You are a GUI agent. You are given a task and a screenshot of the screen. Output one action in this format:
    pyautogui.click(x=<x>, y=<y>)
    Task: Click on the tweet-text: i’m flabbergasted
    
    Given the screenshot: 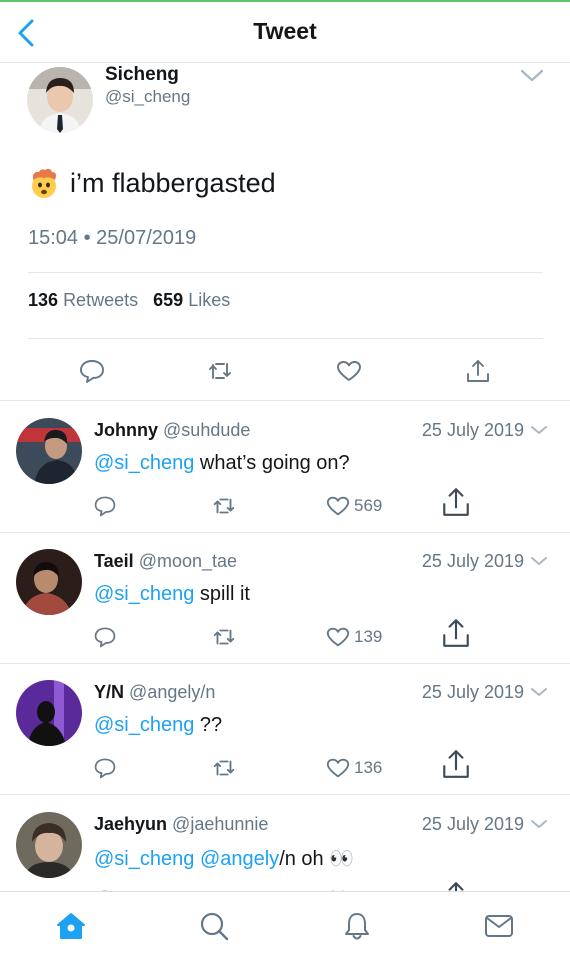 What is the action you would take?
    pyautogui.click(x=152, y=183)
    